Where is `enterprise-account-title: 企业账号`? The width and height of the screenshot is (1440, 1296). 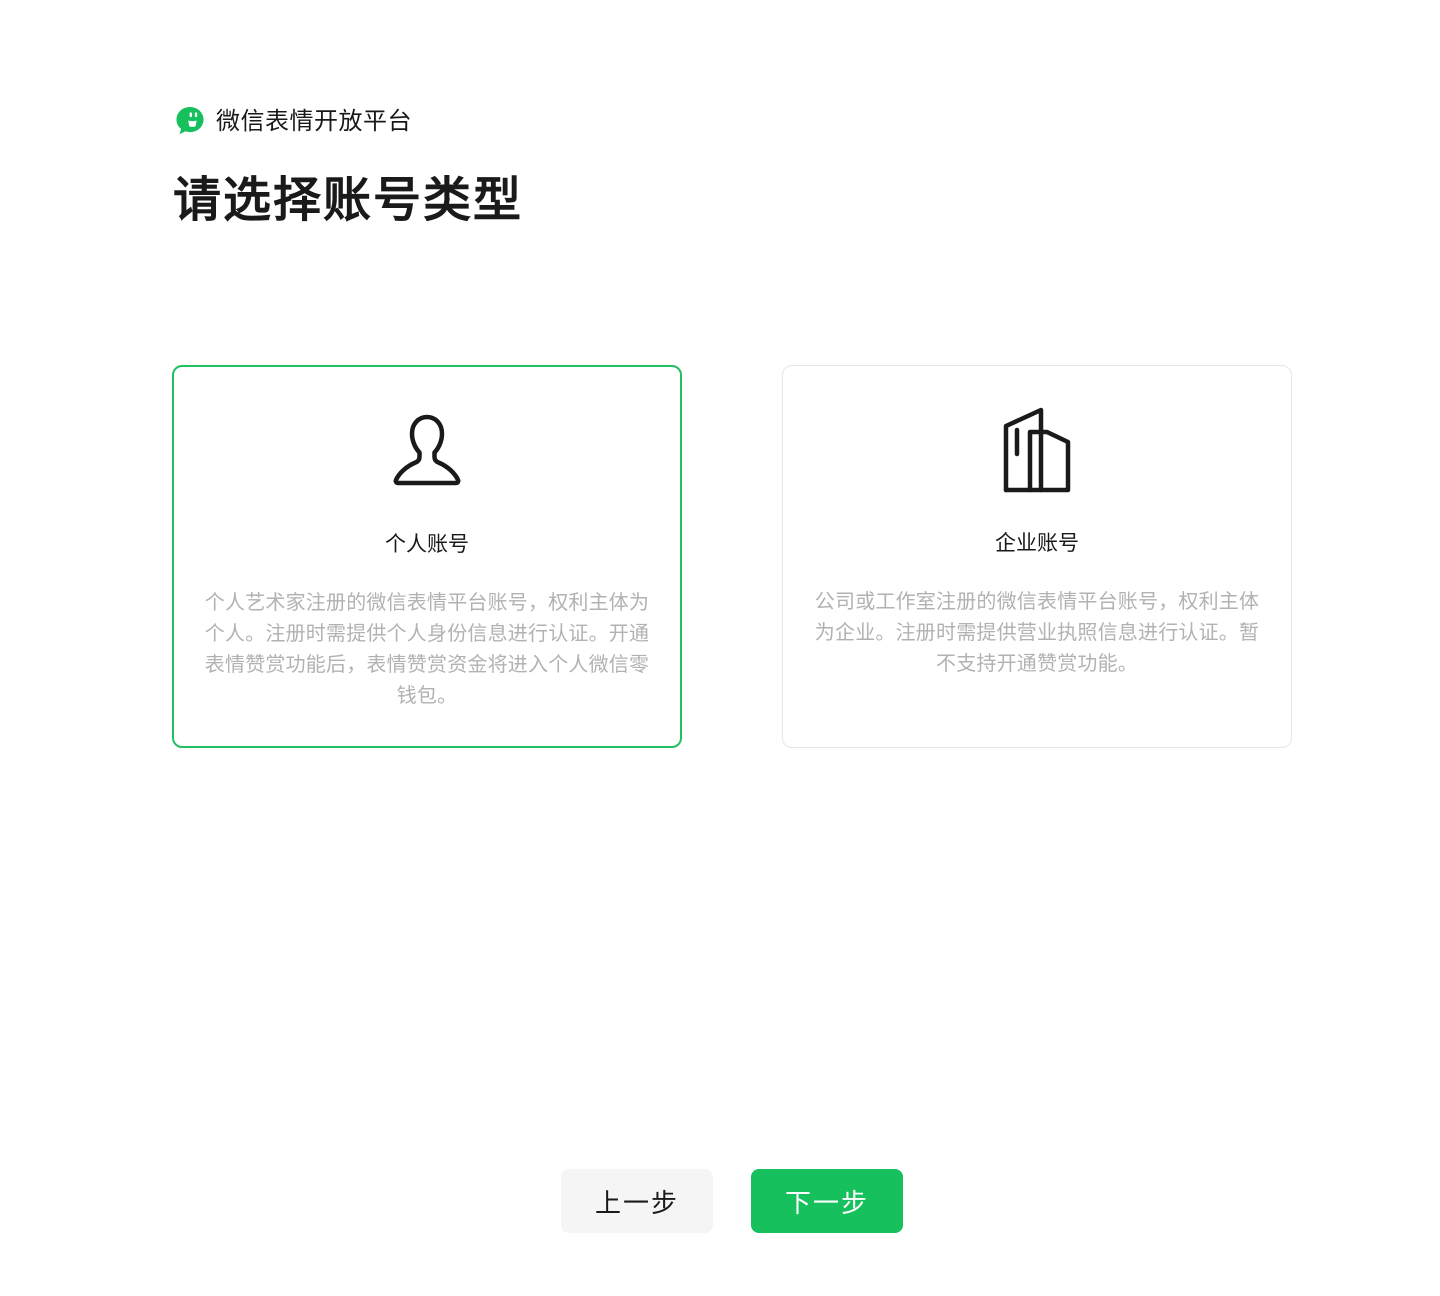
enterprise-account-title: 企业账号 is located at coordinates (1037, 543).